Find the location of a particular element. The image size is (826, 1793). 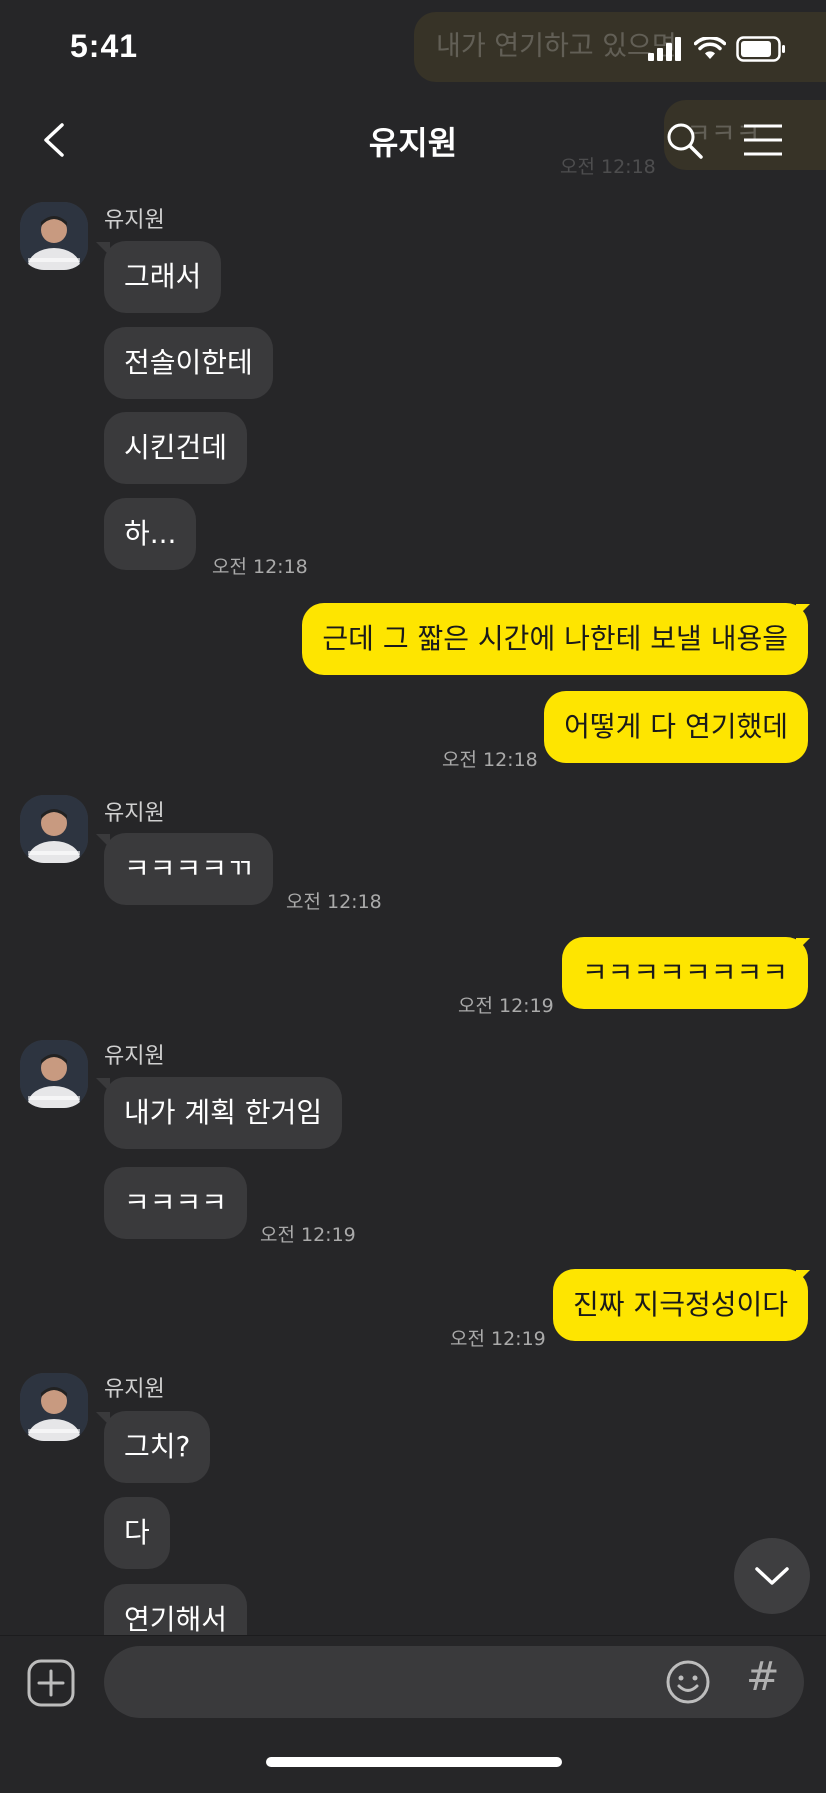

hashtag-search-button: # is located at coordinates (763, 1677).